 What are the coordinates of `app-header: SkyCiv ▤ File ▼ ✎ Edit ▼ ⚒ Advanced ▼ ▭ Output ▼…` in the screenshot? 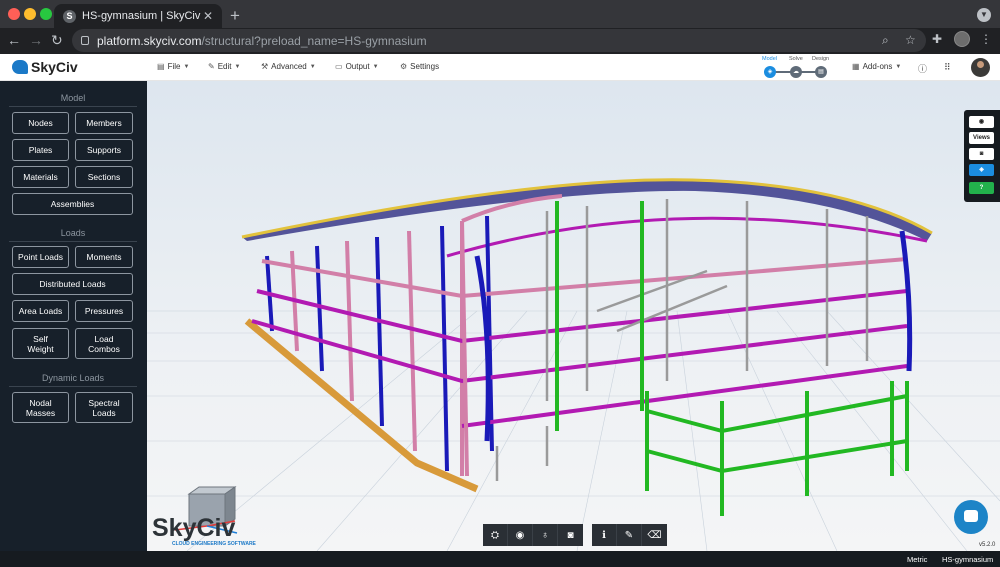 It's located at (500, 67).